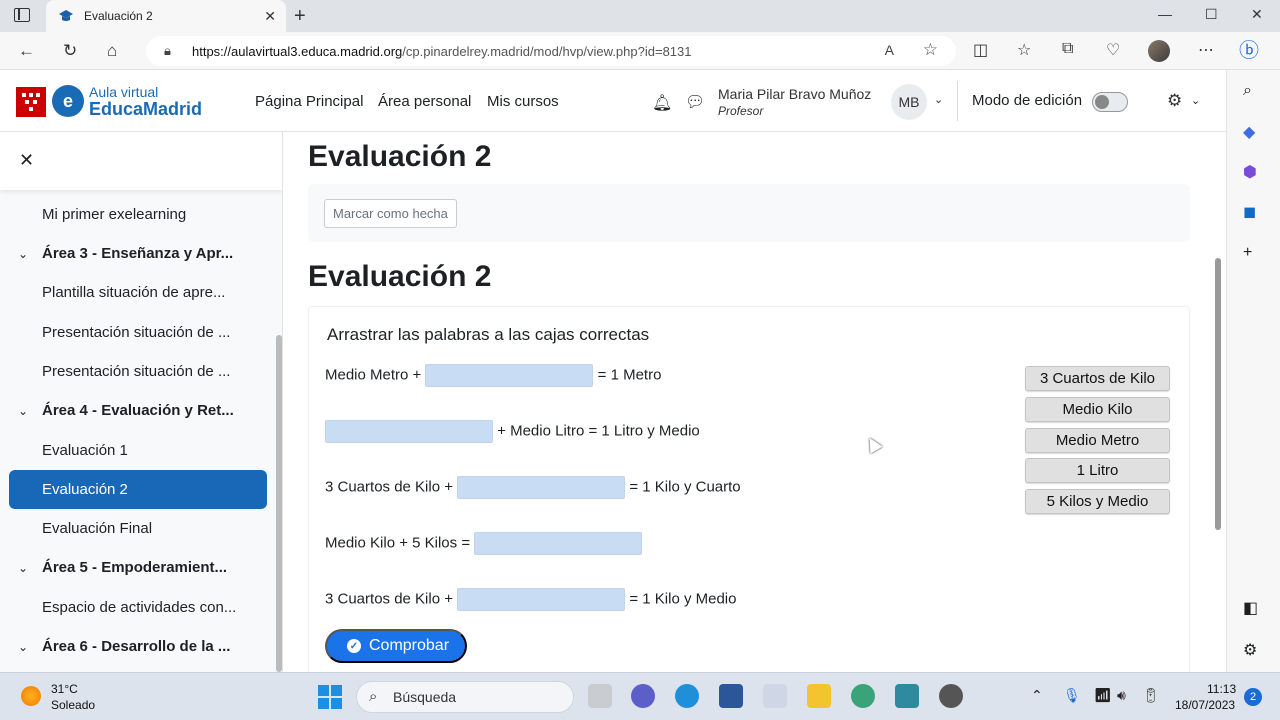 The height and width of the screenshot is (720, 1280). What do you see at coordinates (1206, 50) in the screenshot?
I see `more-menu-icon: ⋯` at bounding box center [1206, 50].